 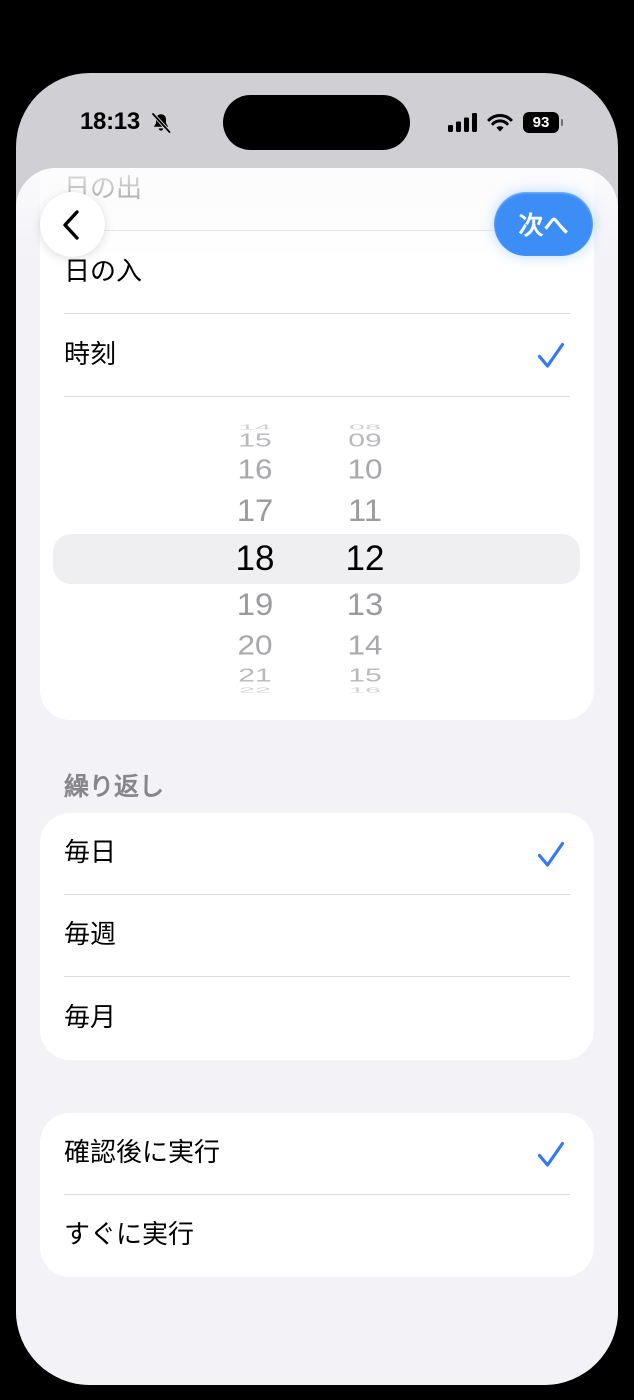 I want to click on option-label: 毎週, so click(x=90, y=935).